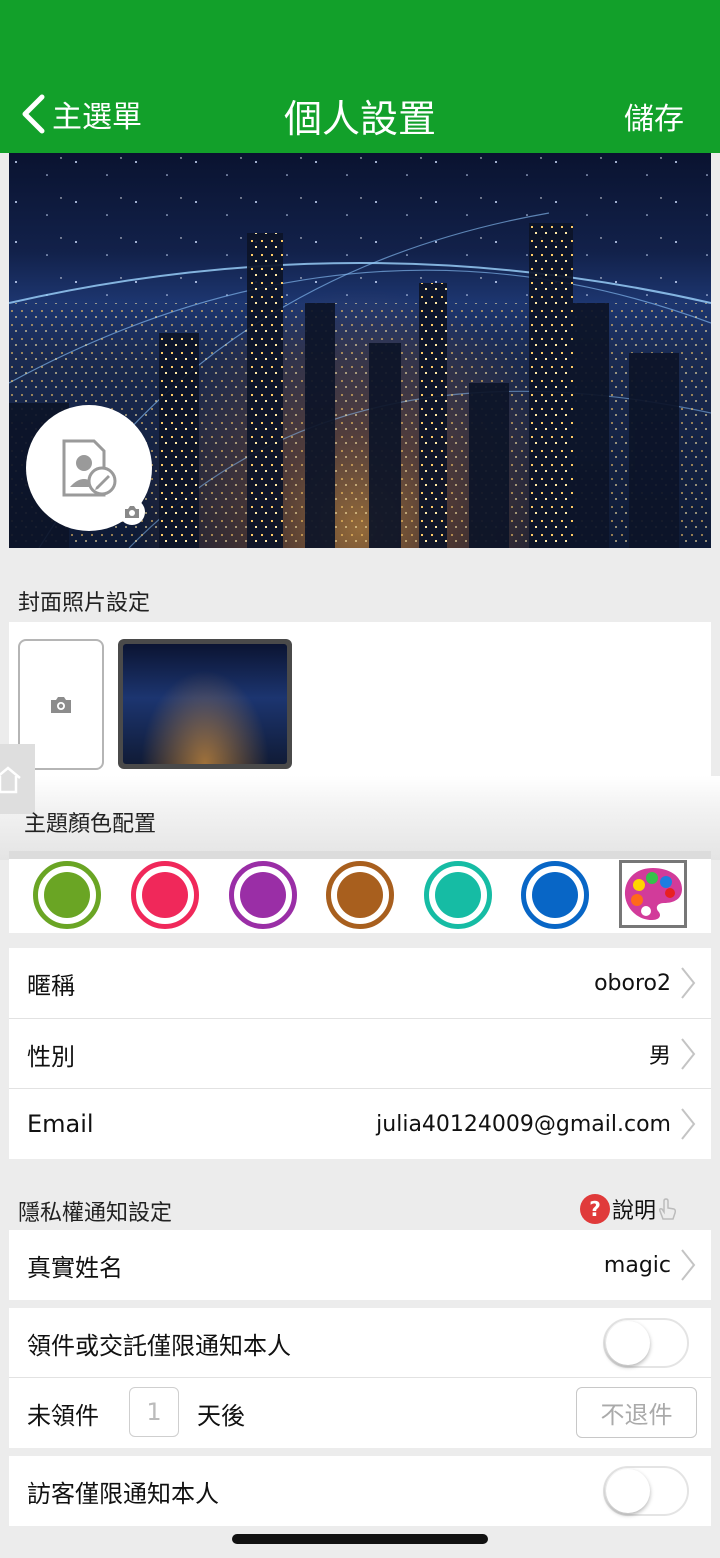 This screenshot has width=720, height=1558. Describe the element at coordinates (61, 704) in the screenshot. I see `camera-icon` at that location.